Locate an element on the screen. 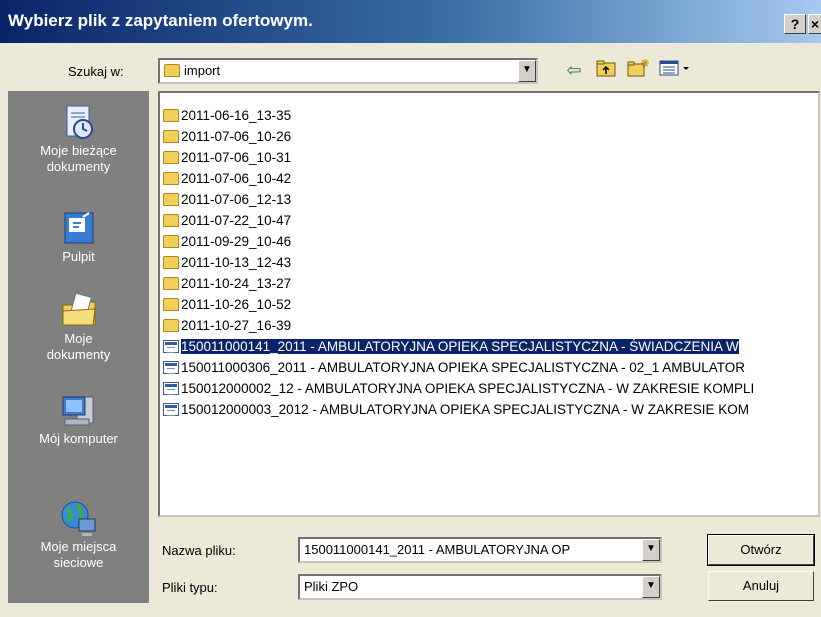 The width and height of the screenshot is (821, 617). close-button: × is located at coordinates (814, 24).